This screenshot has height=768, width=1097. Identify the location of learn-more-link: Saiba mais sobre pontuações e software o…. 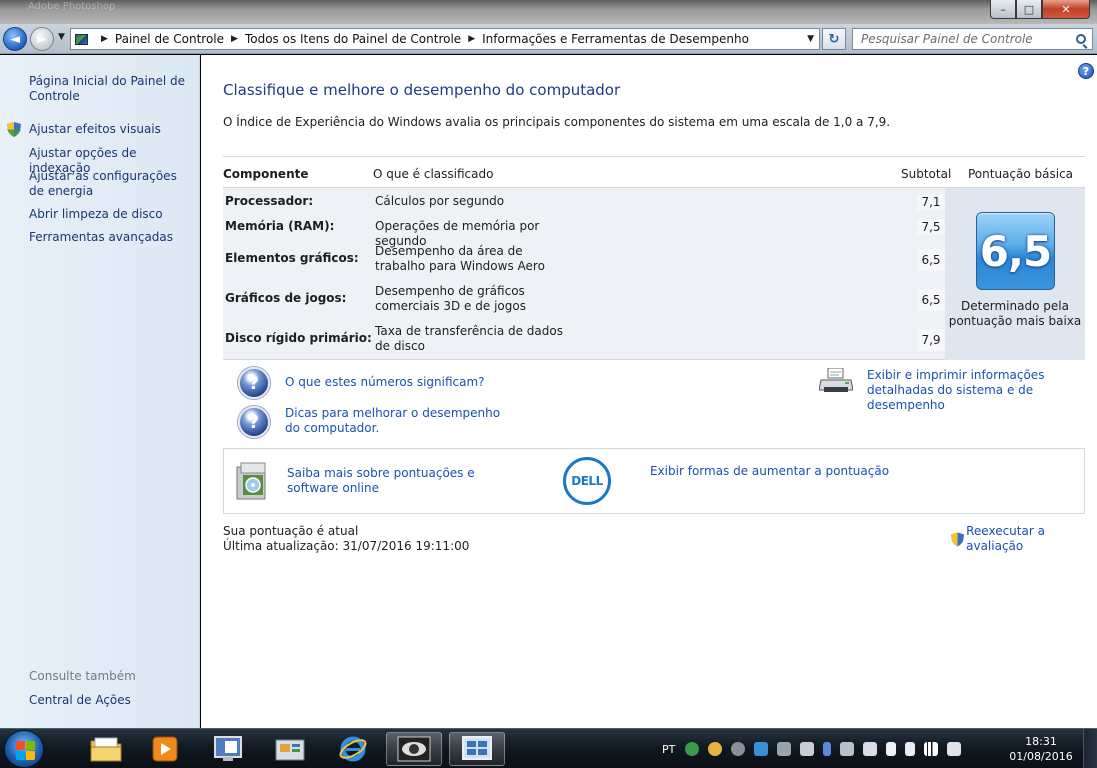
(407, 481).